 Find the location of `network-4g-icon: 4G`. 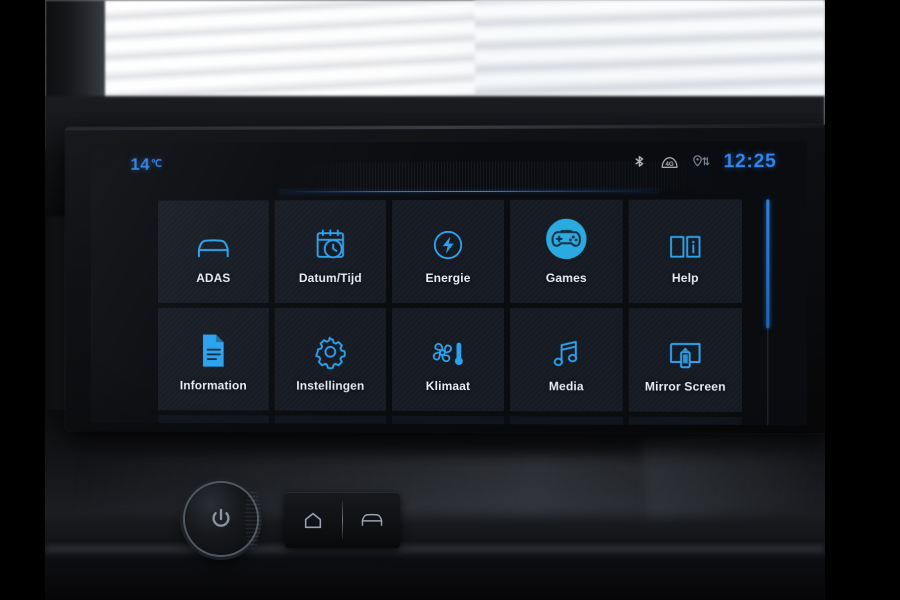

network-4g-icon: 4G is located at coordinates (669, 162).